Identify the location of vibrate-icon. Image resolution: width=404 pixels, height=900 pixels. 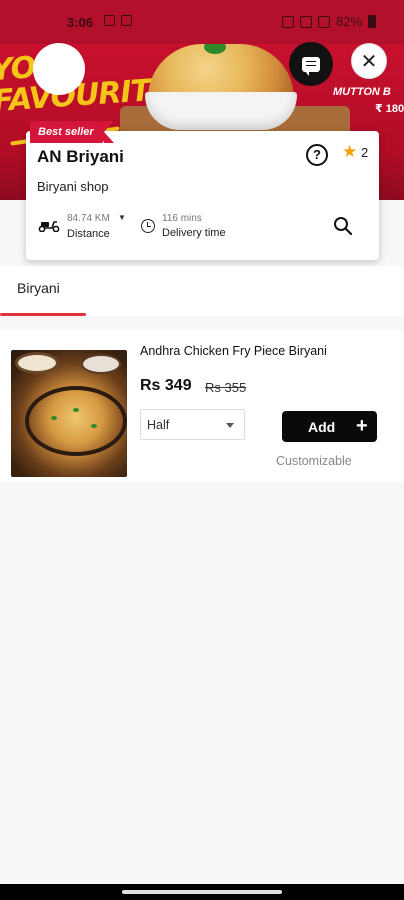
(287, 21).